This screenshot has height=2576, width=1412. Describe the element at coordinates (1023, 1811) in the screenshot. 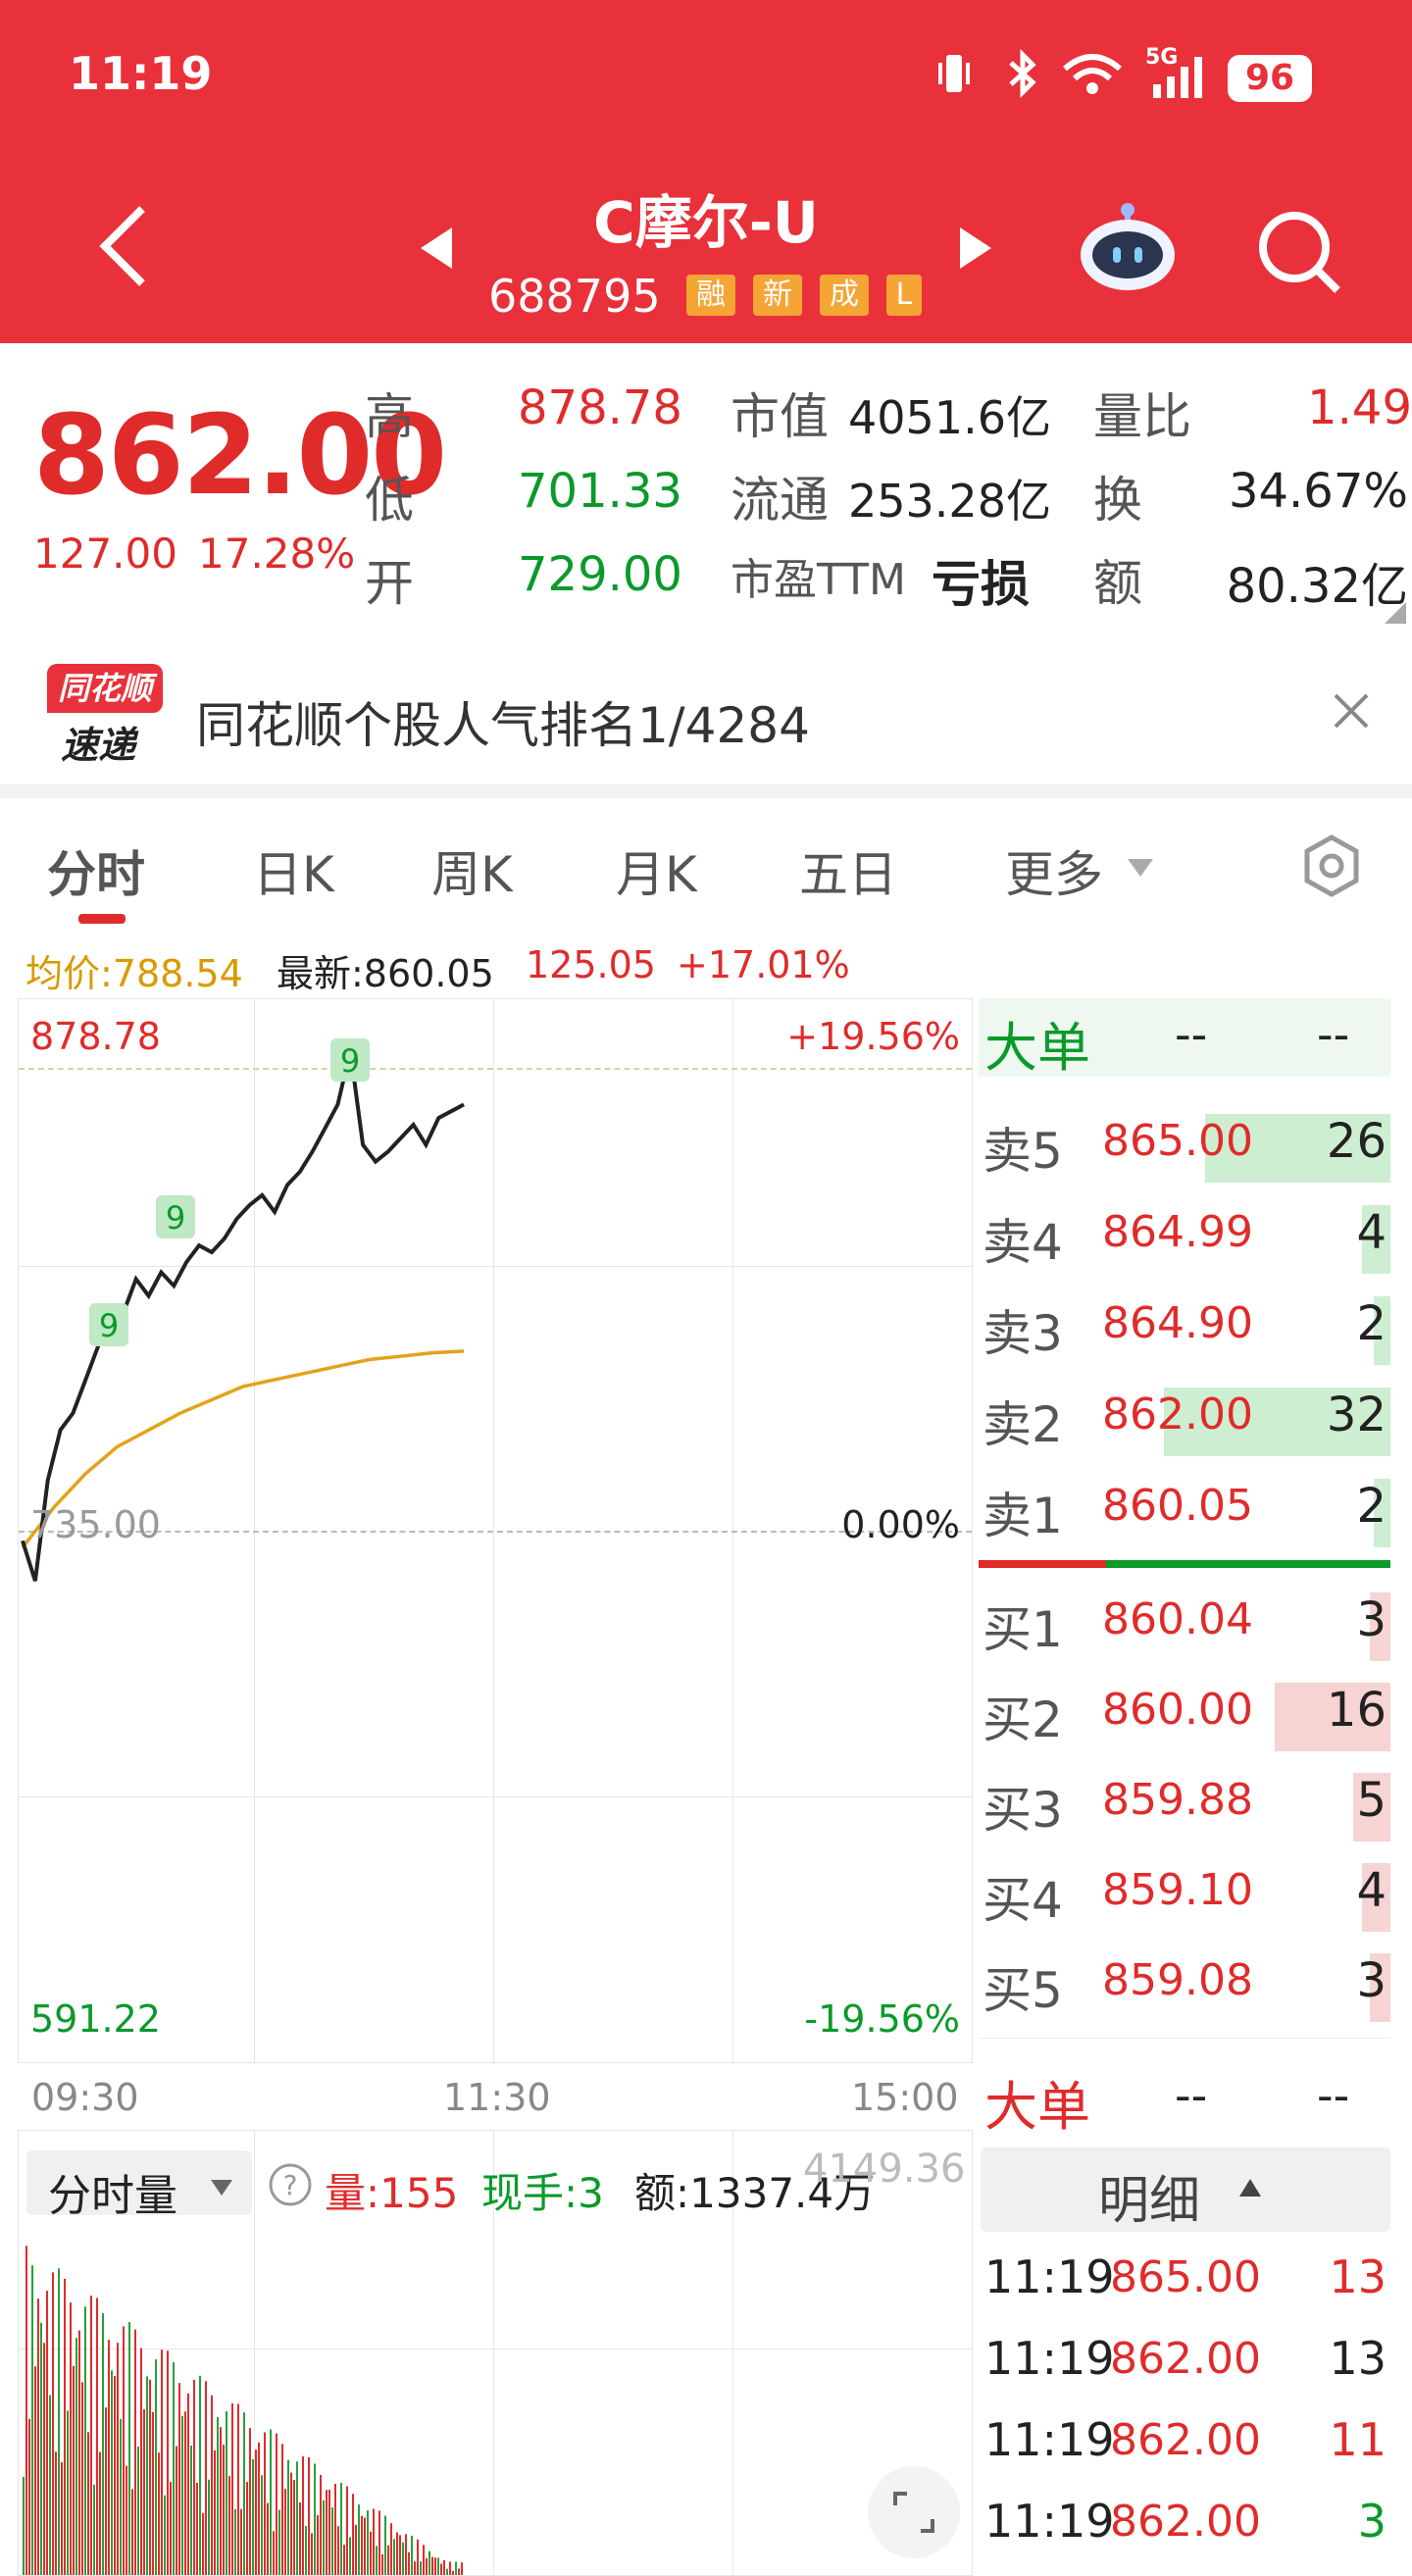

I see `bid-level-label: 买3` at that location.